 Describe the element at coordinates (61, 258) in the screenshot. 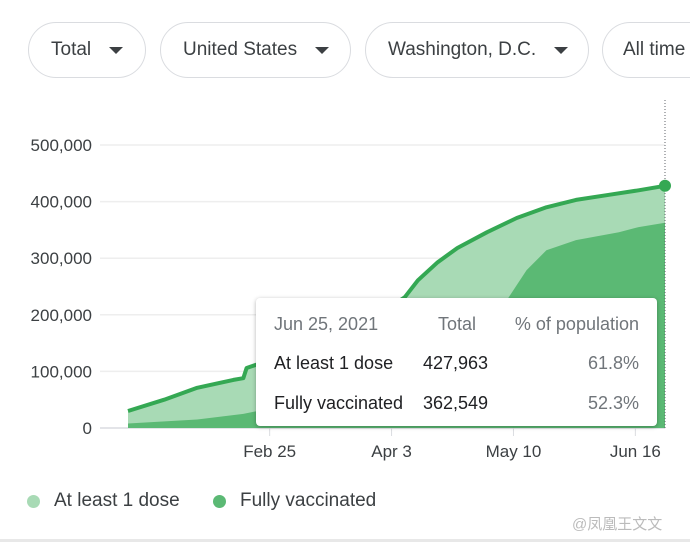

I see `y-tick-label: 300,000` at that location.